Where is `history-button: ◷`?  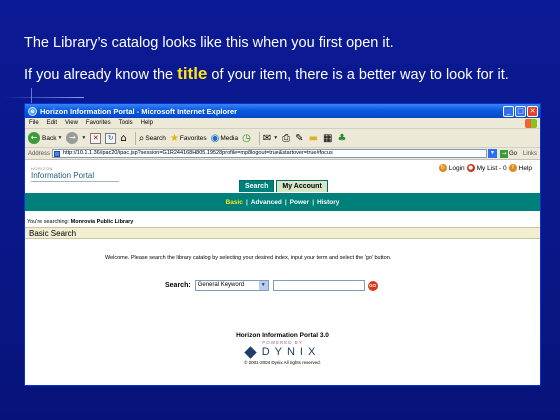
history-button: ◷ is located at coordinates (247, 138).